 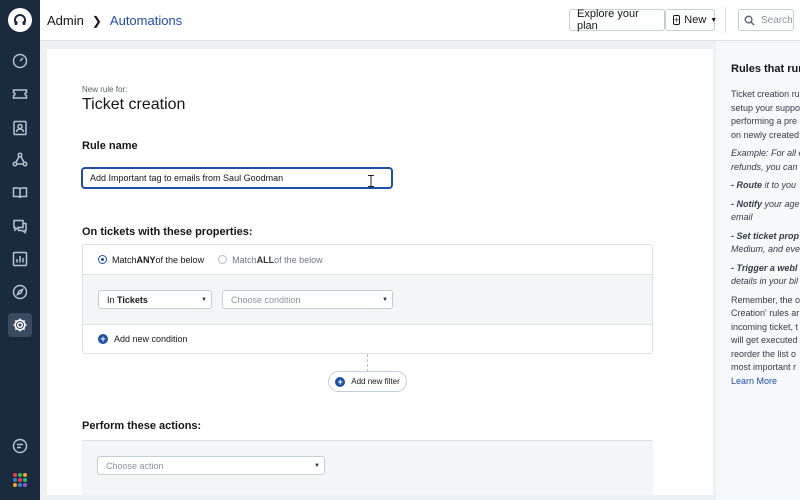 I want to click on nav-tickets, so click(x=20, y=94).